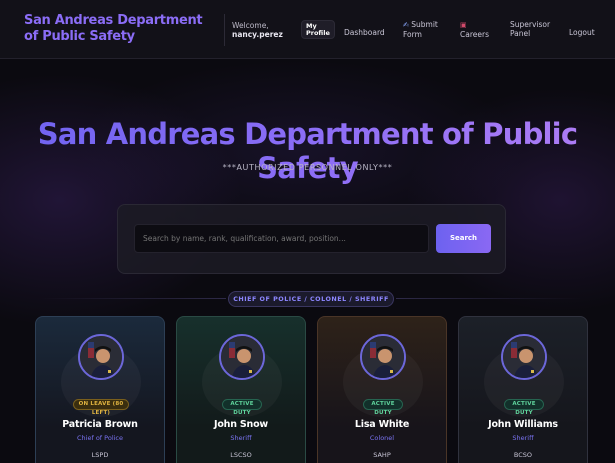 The height and width of the screenshot is (463, 615). I want to click on officer-rank: Chief of Police, so click(100, 438).